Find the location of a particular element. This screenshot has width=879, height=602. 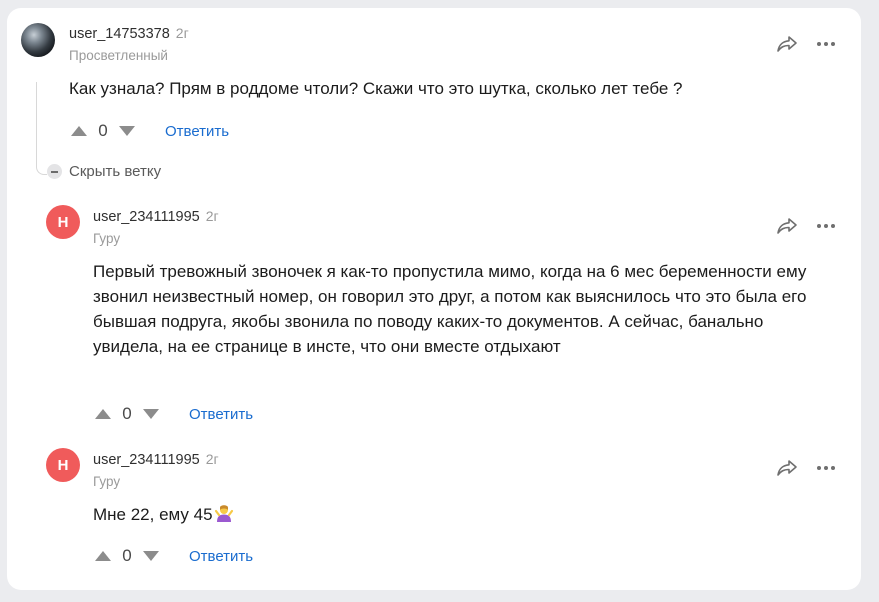

user-rank: Просветленный is located at coordinates (118, 55).